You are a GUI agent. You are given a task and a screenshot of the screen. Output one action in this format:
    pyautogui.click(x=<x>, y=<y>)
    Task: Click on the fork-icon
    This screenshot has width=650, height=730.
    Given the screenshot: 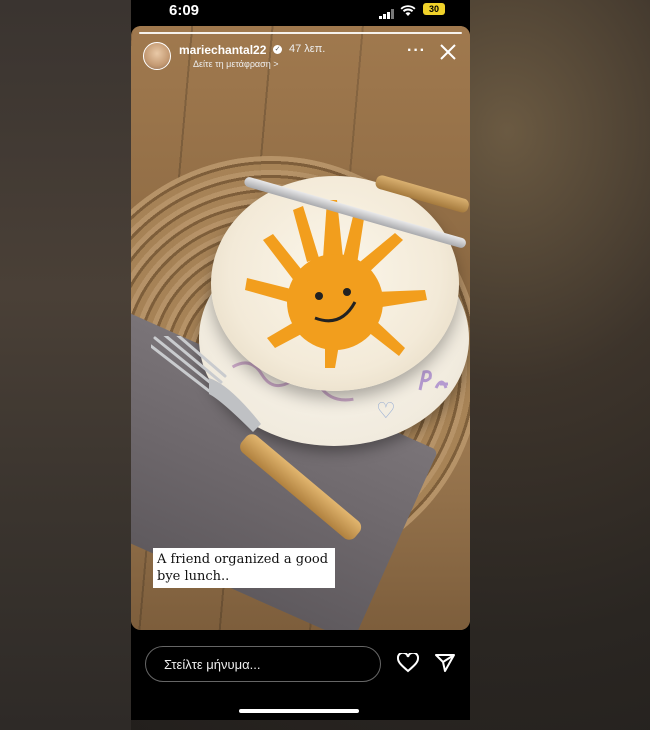 What is the action you would take?
    pyautogui.click(x=206, y=384)
    